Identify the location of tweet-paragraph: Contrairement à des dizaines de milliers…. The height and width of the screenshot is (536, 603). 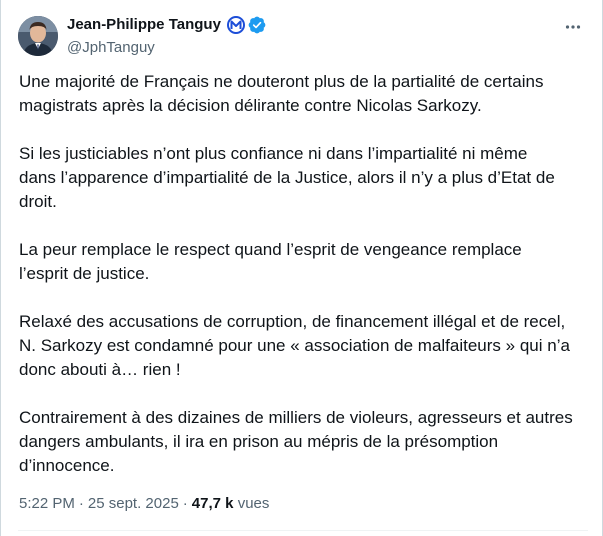
(296, 441).